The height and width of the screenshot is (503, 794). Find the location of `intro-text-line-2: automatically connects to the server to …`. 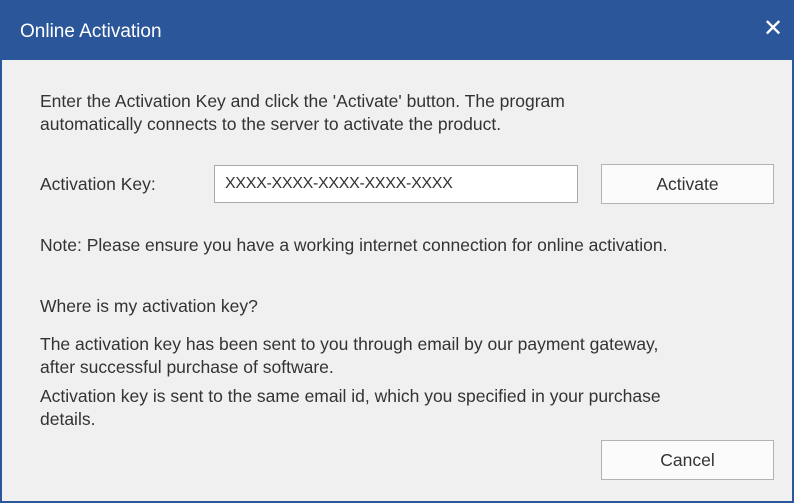

intro-text-line-2: automatically connects to the server to … is located at coordinates (271, 124).